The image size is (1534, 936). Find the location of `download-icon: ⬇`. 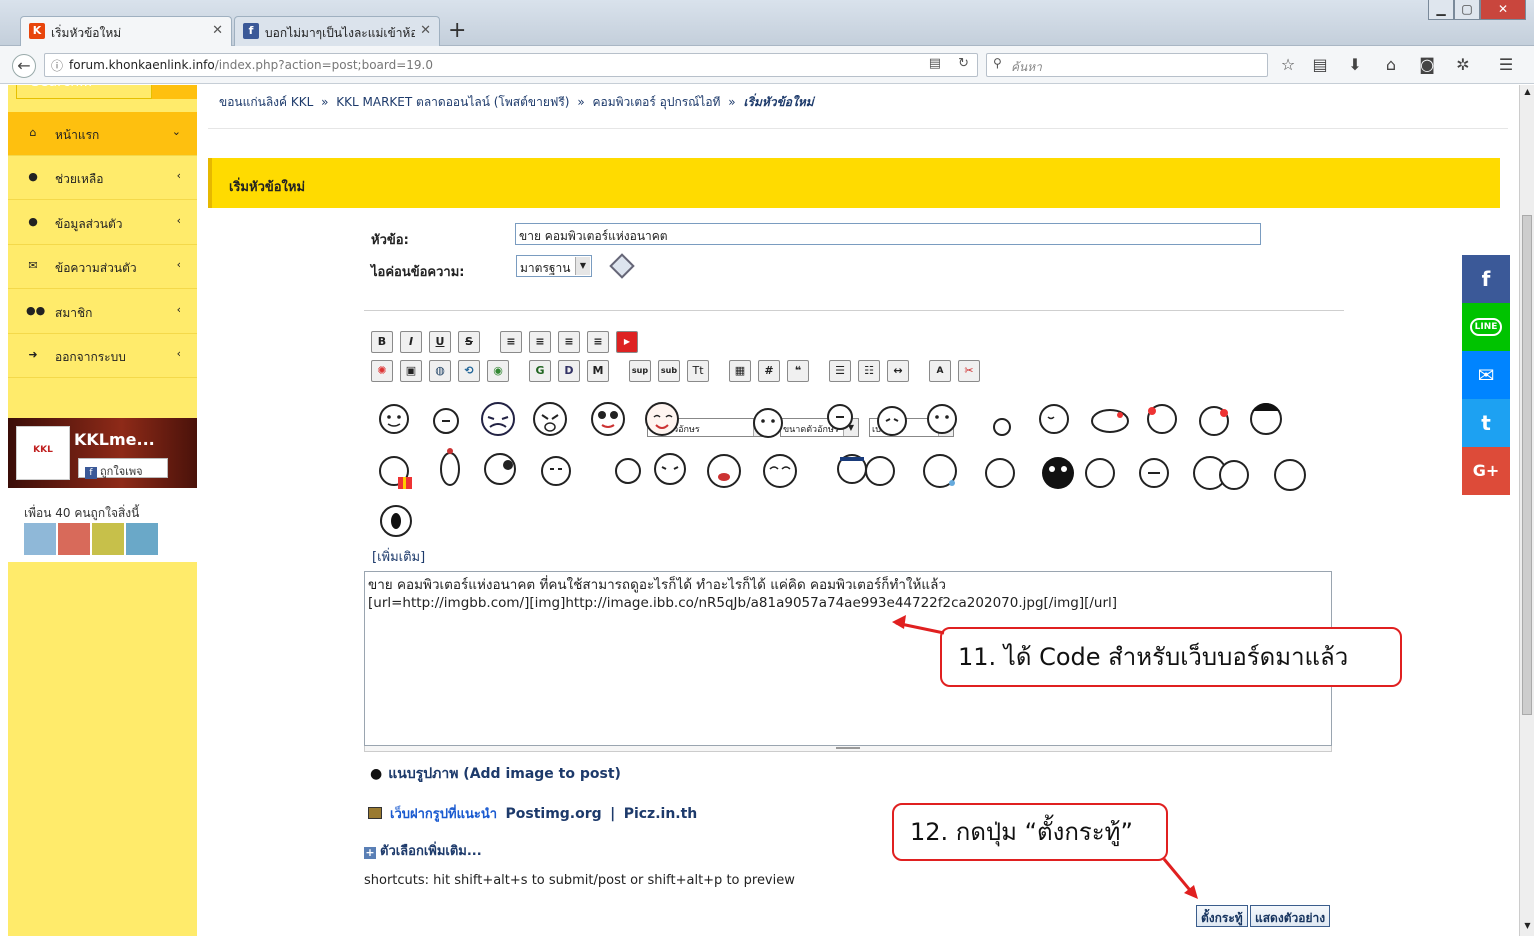

download-icon: ⬇ is located at coordinates (1355, 65).